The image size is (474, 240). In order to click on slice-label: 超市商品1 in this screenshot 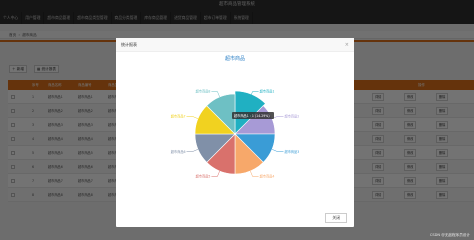, I will do `click(267, 91)`.